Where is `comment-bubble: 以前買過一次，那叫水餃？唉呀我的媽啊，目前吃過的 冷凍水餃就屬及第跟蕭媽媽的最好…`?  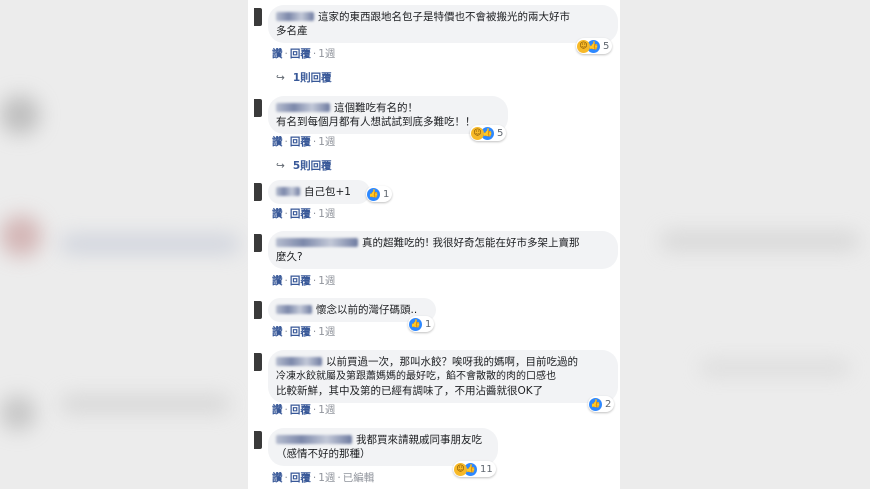
comment-bubble: 以前買過一次，那叫水餃？唉呀我的媽啊，目前吃過的 冷凍水餃就屬及第跟蕭媽媽的最好… is located at coordinates (443, 376).